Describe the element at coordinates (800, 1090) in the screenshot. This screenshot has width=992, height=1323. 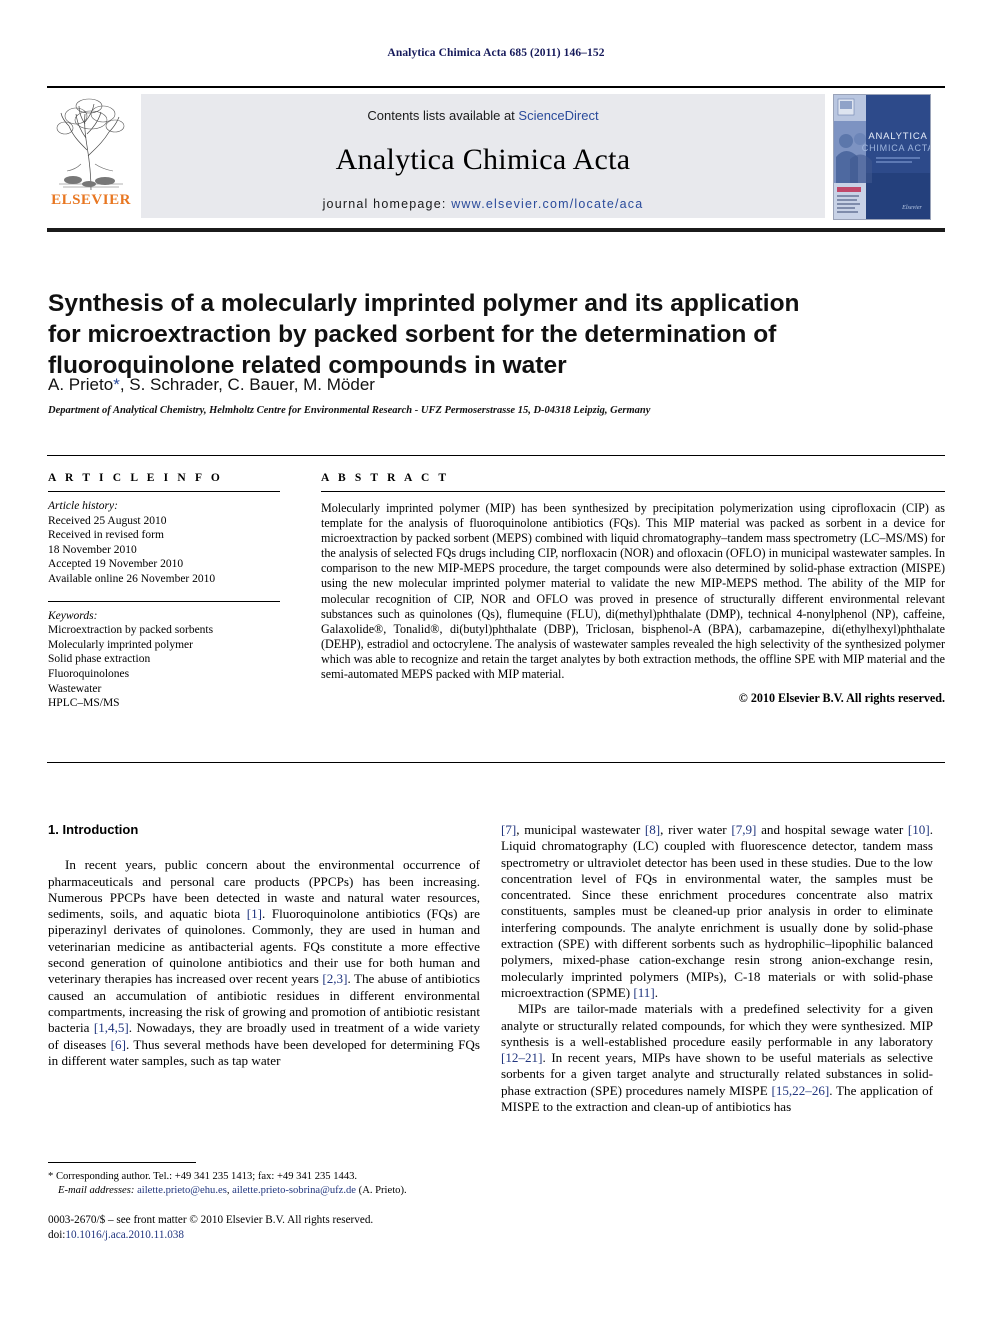
I see `citation-link: [15,22–26]` at that location.